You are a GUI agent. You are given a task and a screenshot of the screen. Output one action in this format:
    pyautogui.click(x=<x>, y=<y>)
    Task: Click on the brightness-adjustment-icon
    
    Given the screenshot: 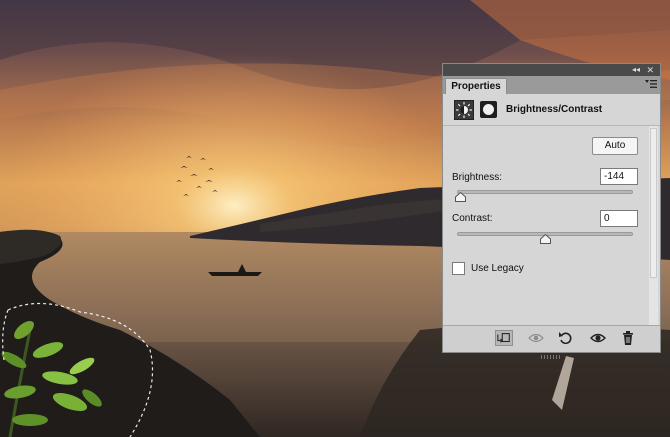 What is the action you would take?
    pyautogui.click(x=464, y=110)
    